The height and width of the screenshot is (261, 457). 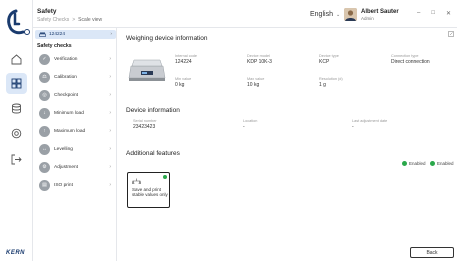 I want to click on close-icon: ✕, so click(x=448, y=13).